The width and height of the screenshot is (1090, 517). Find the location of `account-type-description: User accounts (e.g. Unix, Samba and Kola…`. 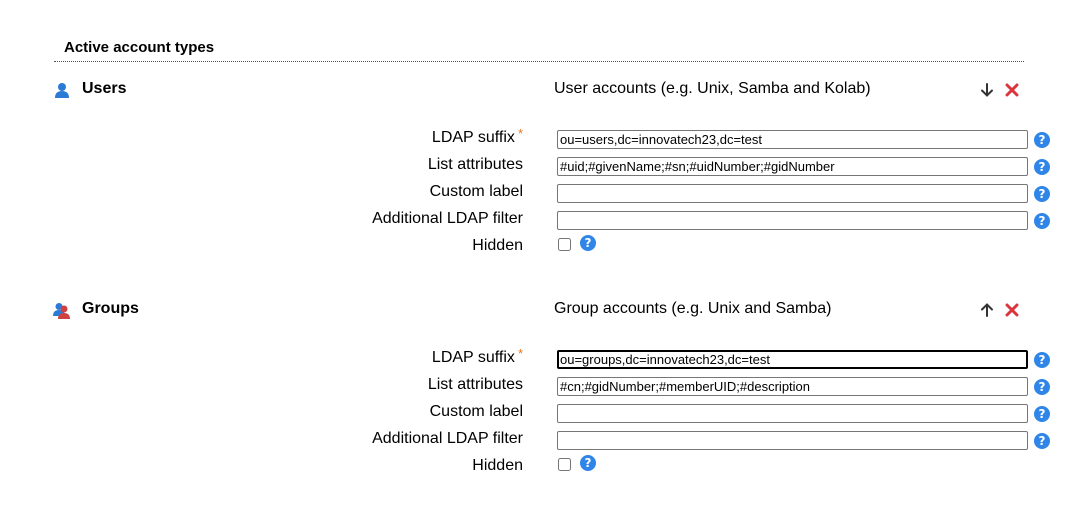

account-type-description: User accounts (e.g. Unix, Samba and Kola… is located at coordinates (712, 88).